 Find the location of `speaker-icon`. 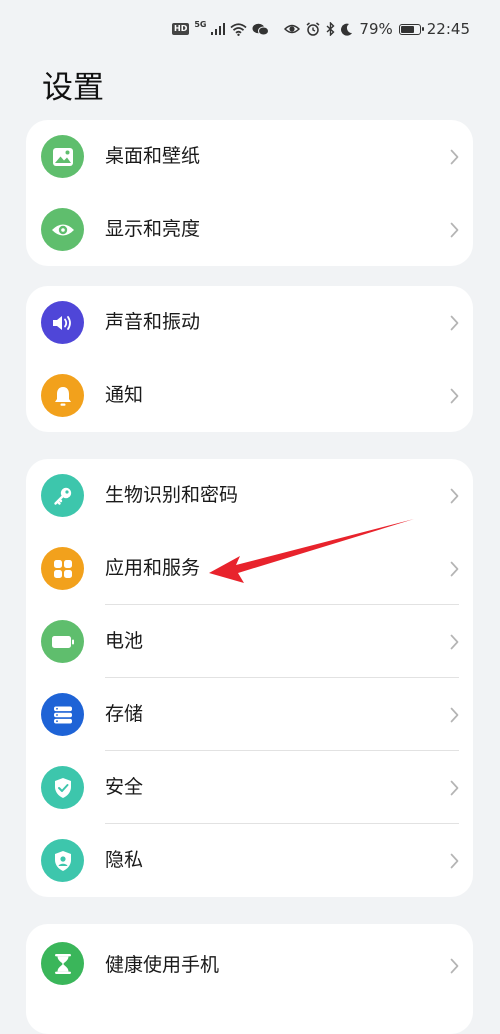

speaker-icon is located at coordinates (62, 322).